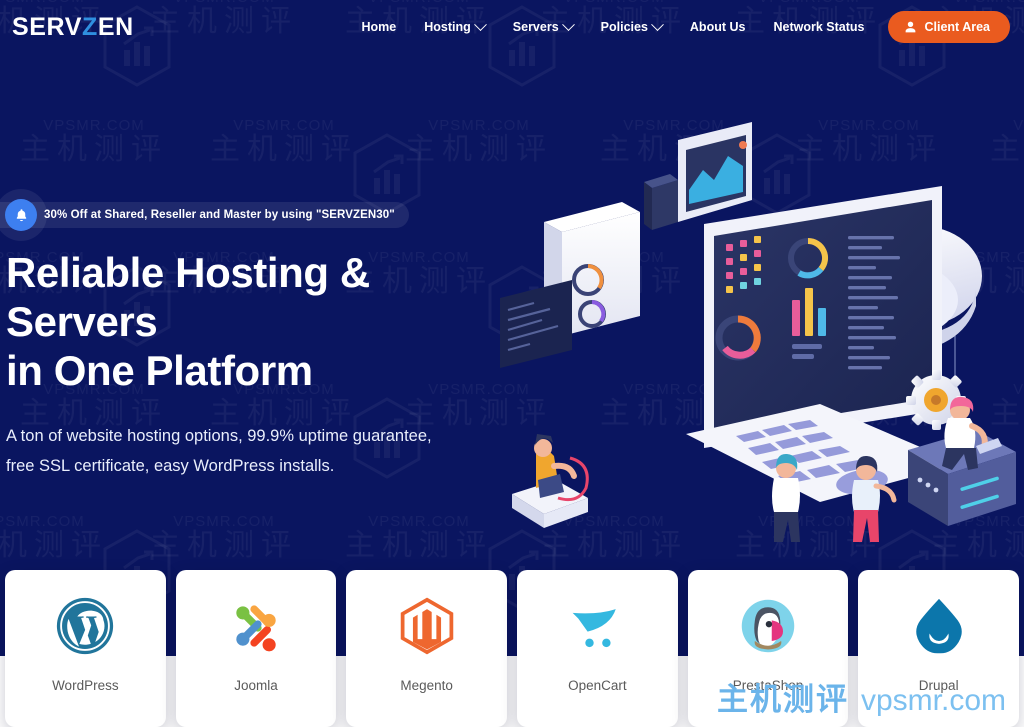  I want to click on app-card-megento: Megento, so click(427, 648).